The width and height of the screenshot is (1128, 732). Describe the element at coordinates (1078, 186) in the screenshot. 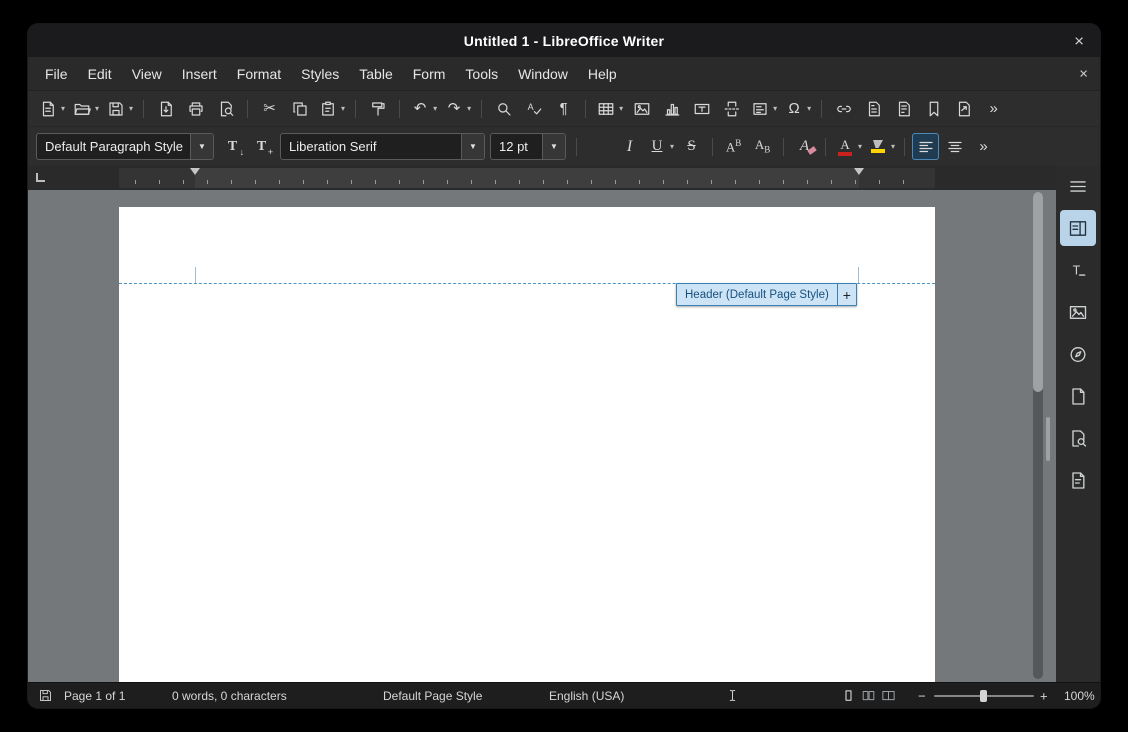

I see `sidebar-settings-button` at that location.